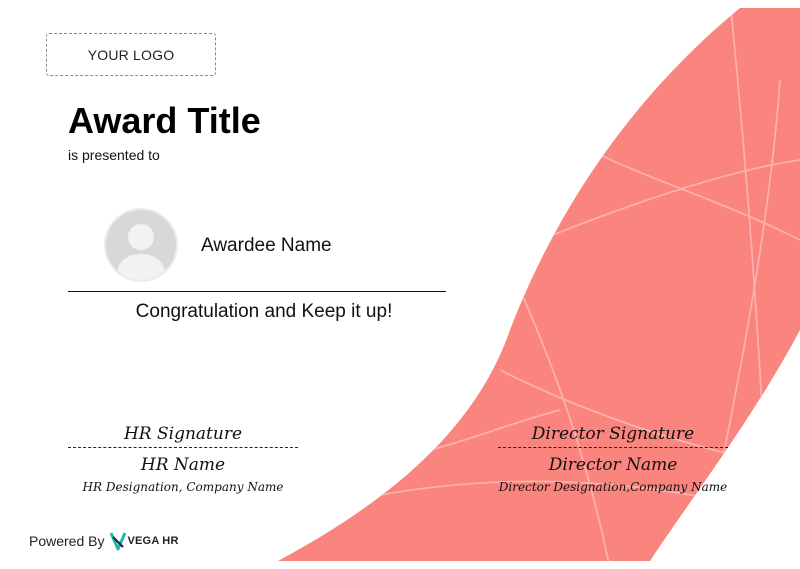 The image size is (800, 569). I want to click on award-title: Award Title, so click(164, 120).